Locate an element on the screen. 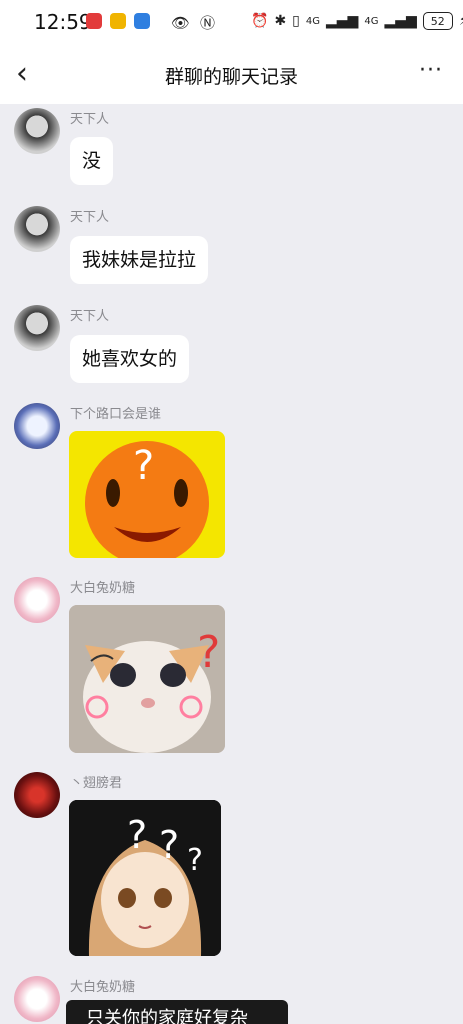 This screenshot has width=463, height=1024. alarm-icon: ⏰ is located at coordinates (260, 21).